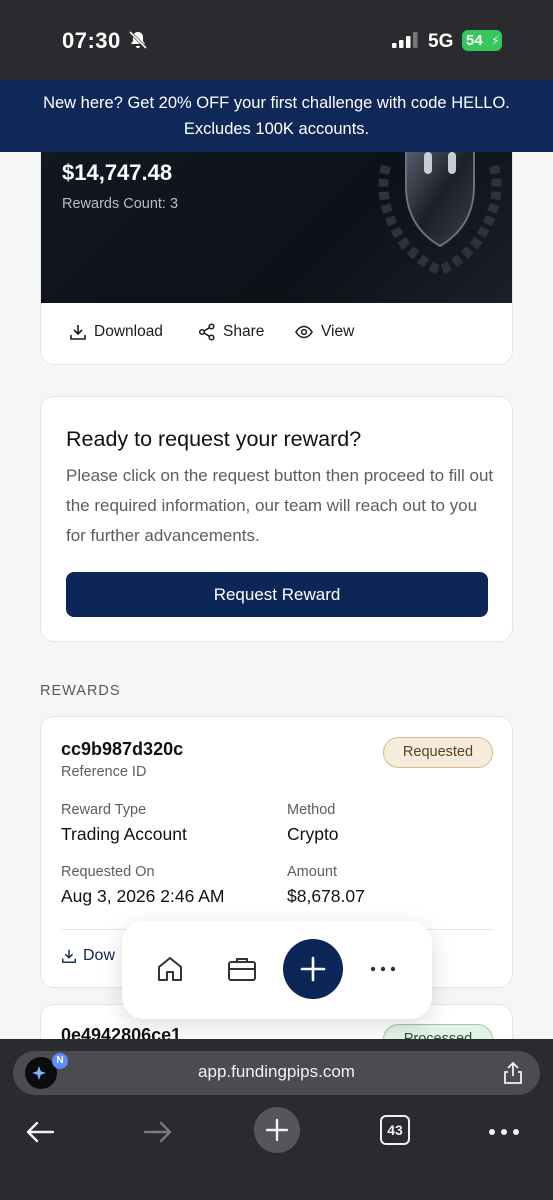  Describe the element at coordinates (395, 1130) in the screenshot. I see `tab-switcher-button: 43` at that location.